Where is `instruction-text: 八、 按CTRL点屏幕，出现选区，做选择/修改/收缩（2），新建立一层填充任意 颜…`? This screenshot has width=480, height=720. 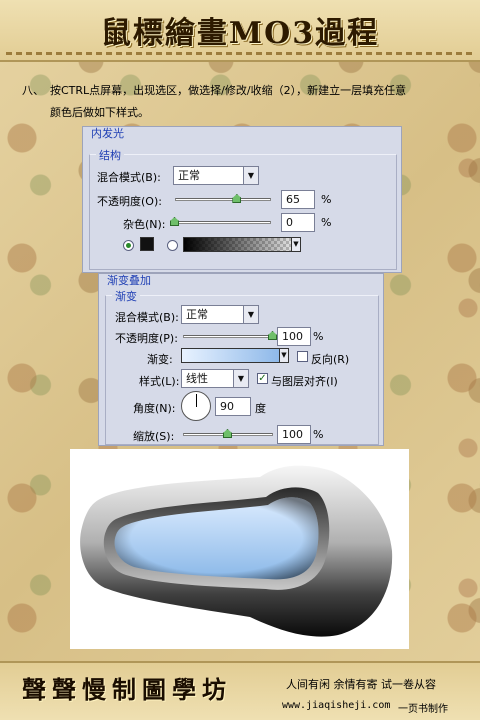
instruction-text: 八、 按CTRL点屏幕，出现选区，做选择/修改/收缩（2），新建立一层填充任意 颜… is located at coordinates (242, 102).